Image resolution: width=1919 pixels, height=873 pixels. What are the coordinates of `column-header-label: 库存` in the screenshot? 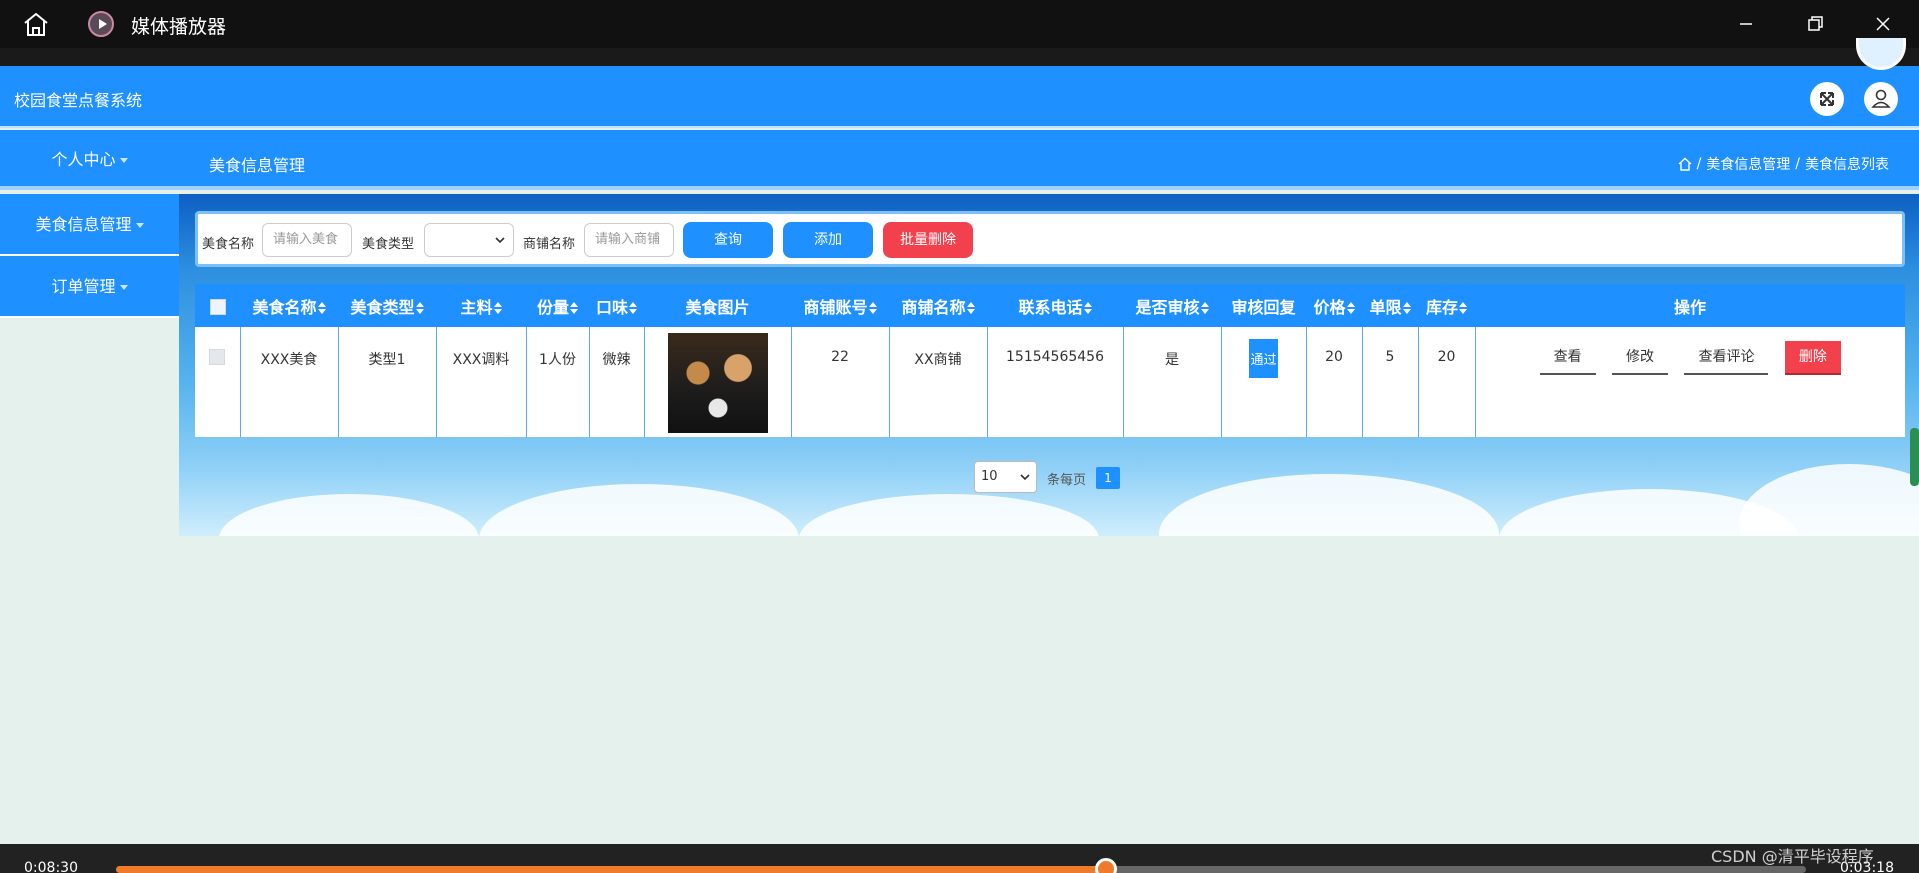 It's located at (1441, 307).